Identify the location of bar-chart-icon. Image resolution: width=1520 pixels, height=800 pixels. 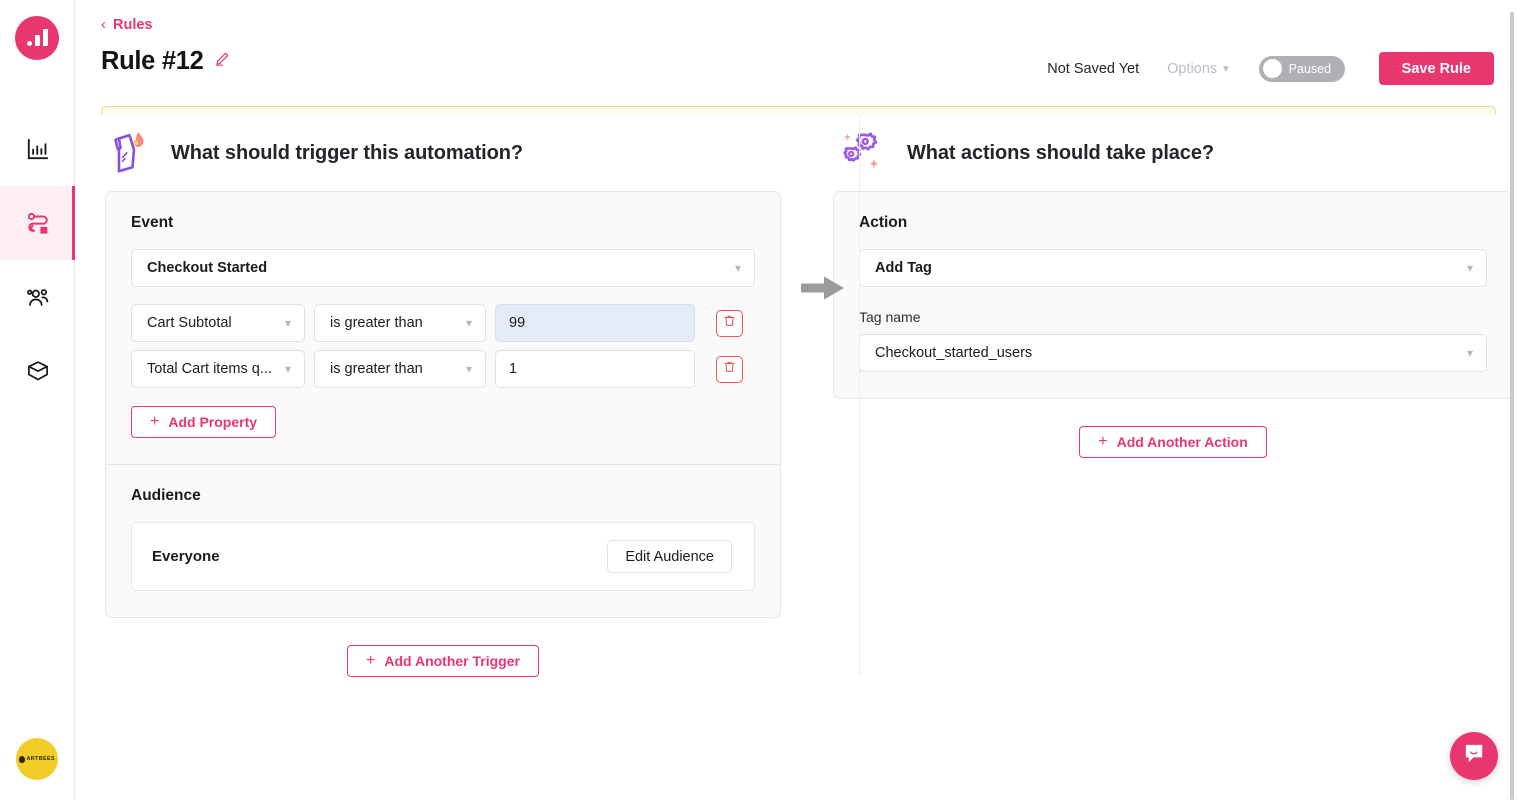
(38, 149).